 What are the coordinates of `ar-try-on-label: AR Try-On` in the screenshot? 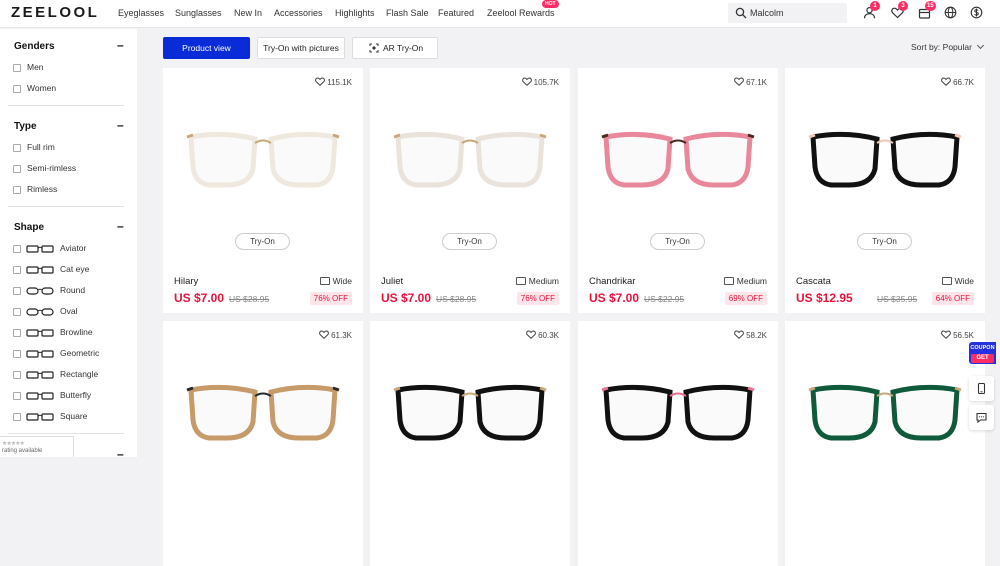 It's located at (403, 48).